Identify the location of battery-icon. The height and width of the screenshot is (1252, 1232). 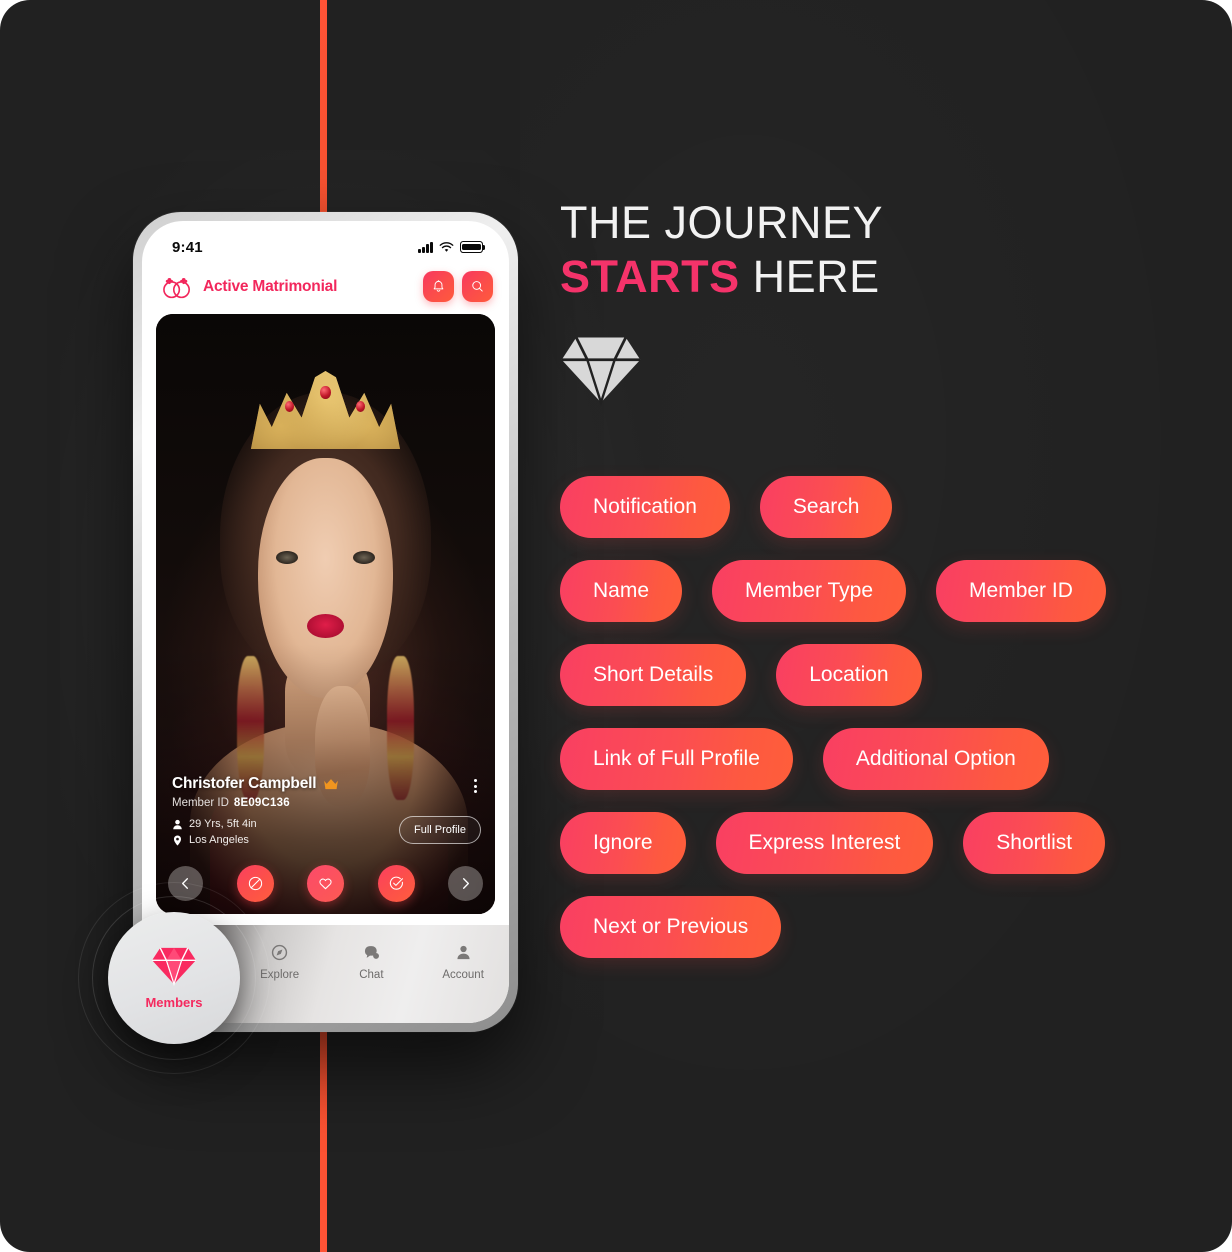
(473, 247).